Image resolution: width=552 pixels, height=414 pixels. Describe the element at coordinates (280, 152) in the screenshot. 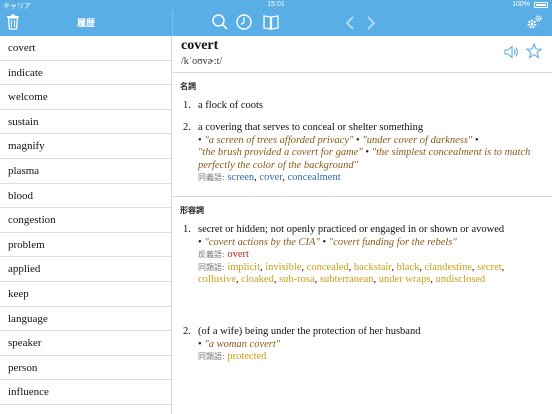

I see `example: "the brush provided a covert for game"` at that location.